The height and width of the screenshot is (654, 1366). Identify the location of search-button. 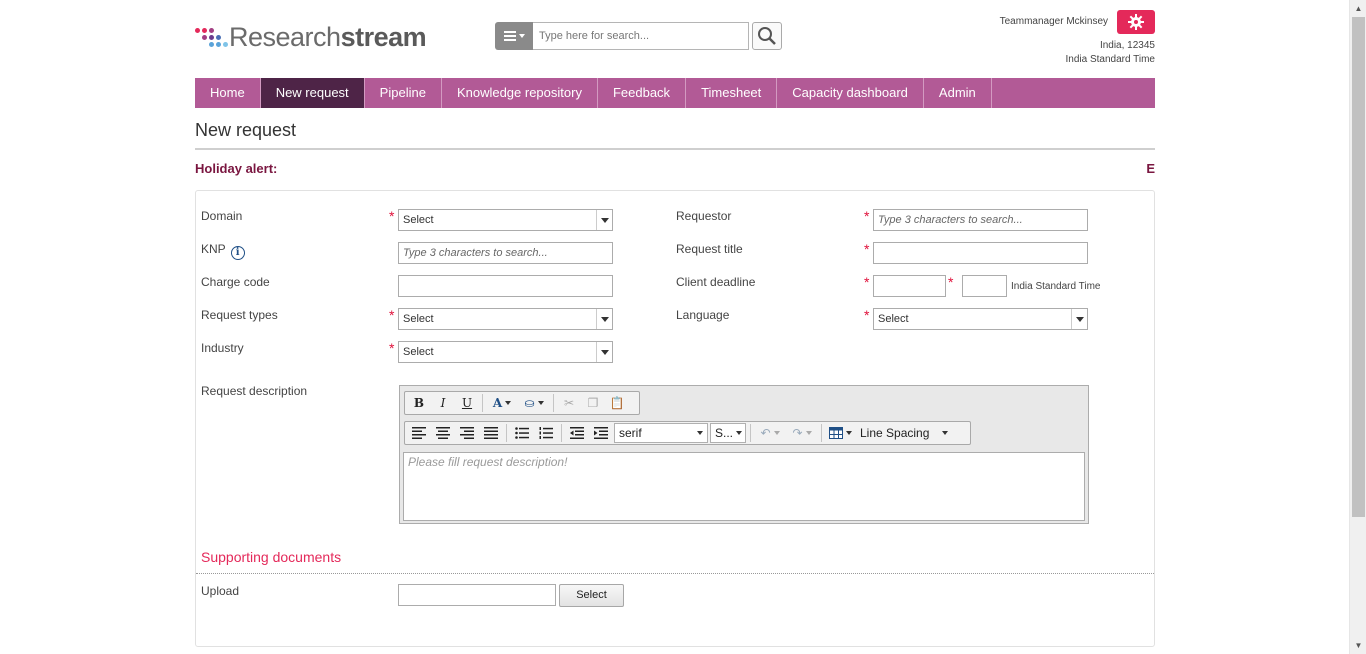
(767, 36).